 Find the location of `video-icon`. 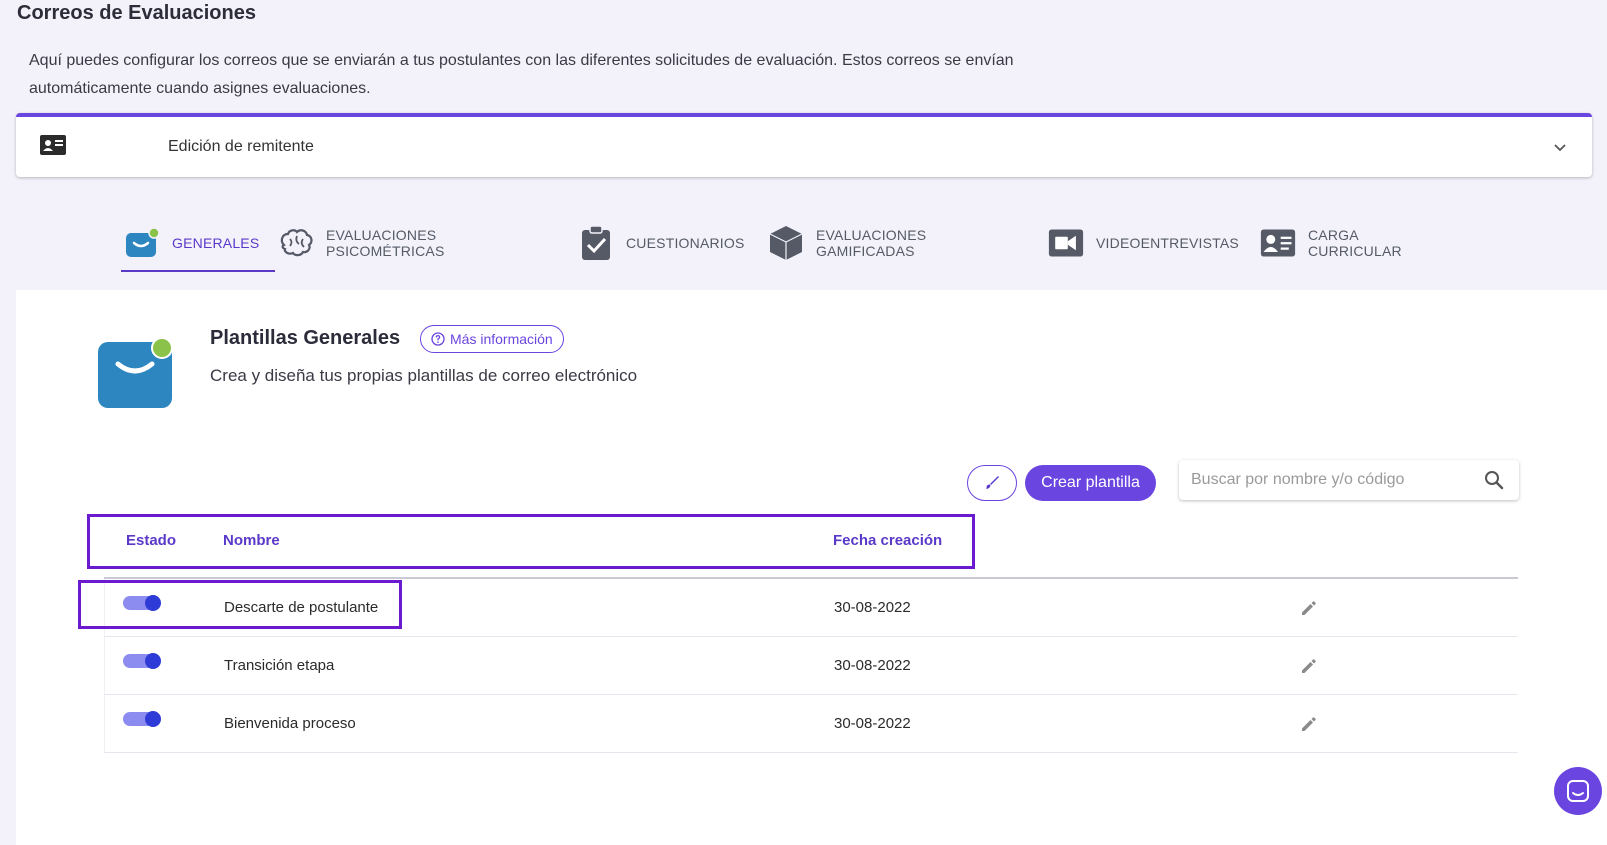

video-icon is located at coordinates (1066, 243).